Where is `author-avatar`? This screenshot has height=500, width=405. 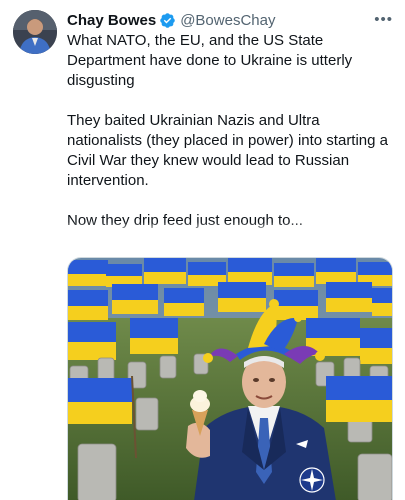
author-avatar is located at coordinates (35, 32).